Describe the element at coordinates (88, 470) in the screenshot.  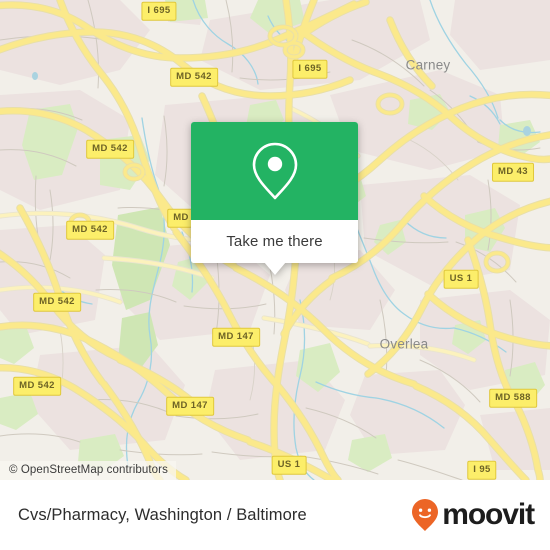
I see `map-attribution: © OpenStreetMap contributors` at that location.